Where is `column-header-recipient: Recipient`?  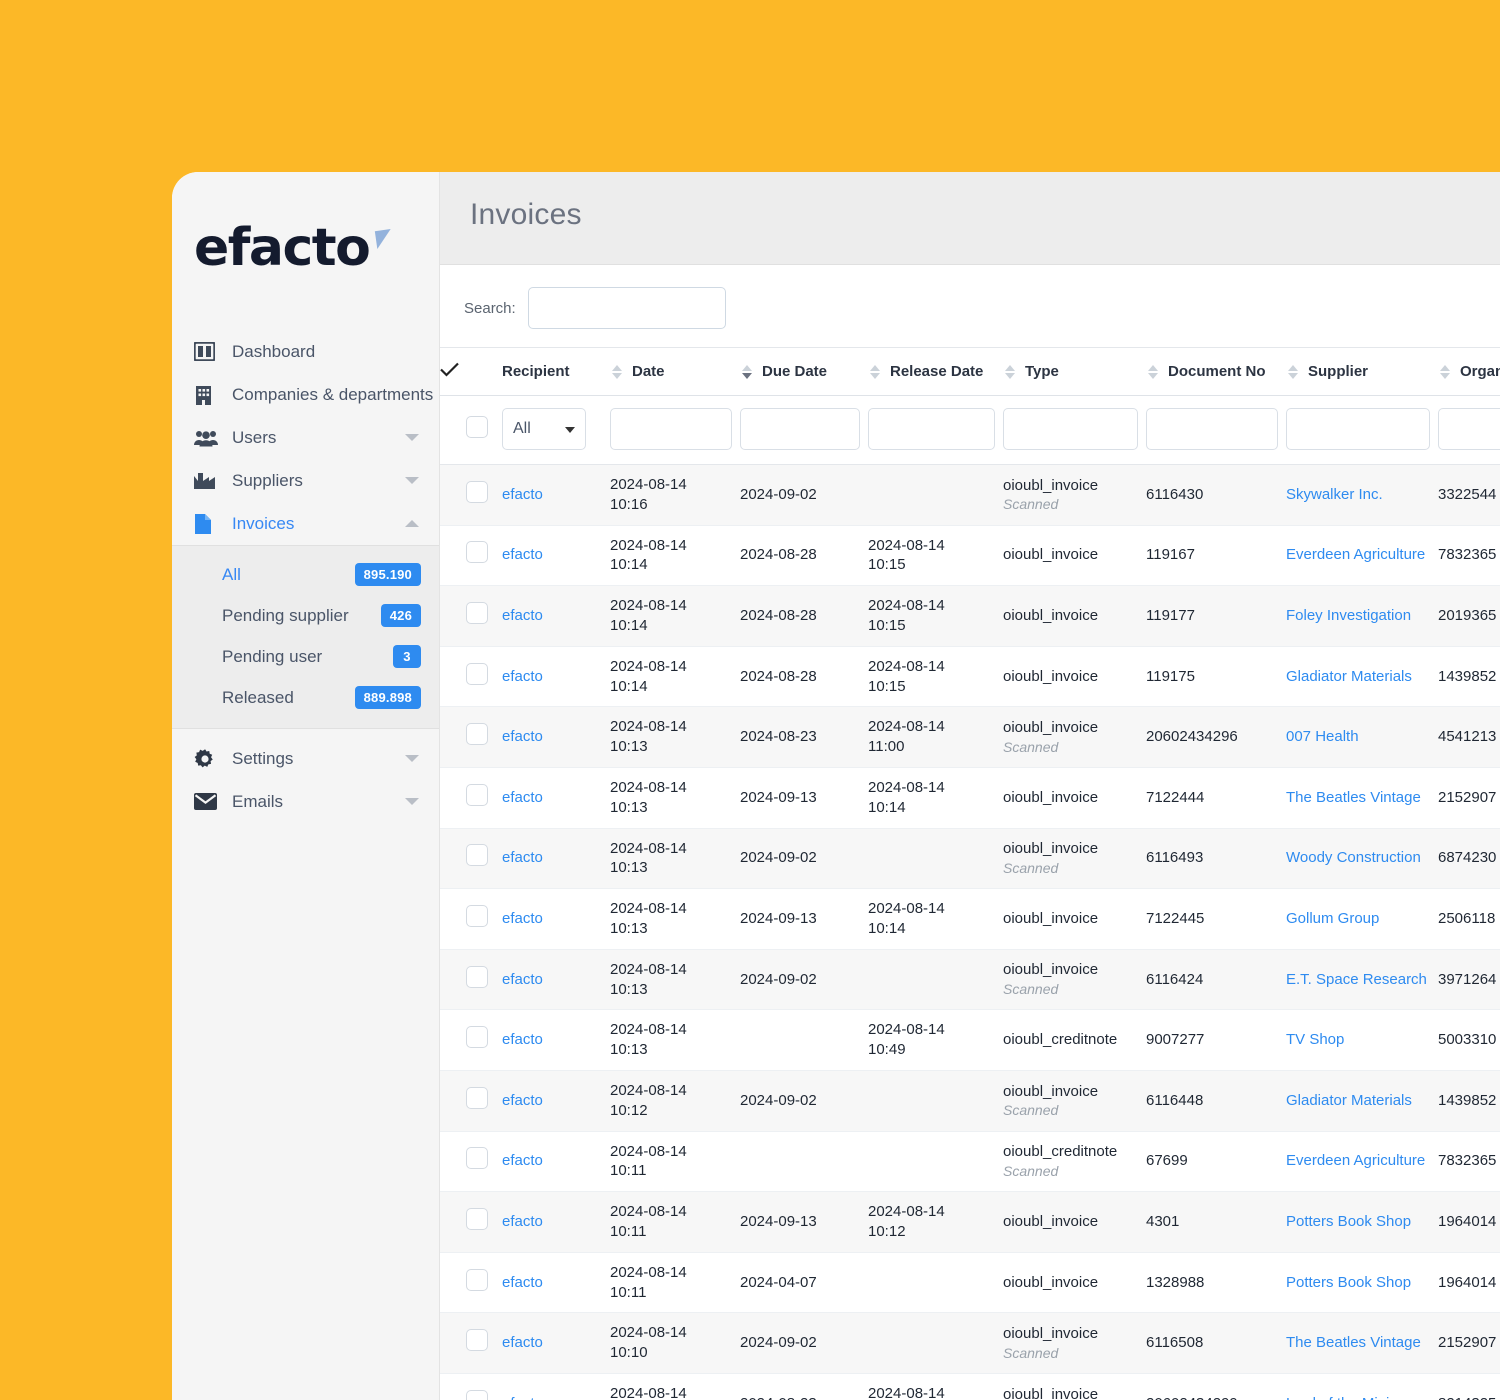
column-header-recipient: Recipient is located at coordinates (556, 371).